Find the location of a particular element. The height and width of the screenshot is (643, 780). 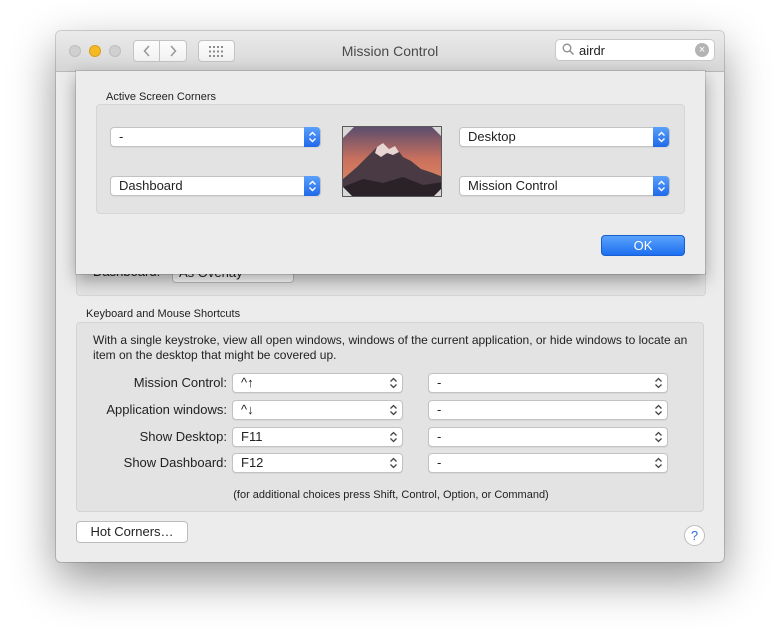

shortcut-row-show-desktop: Show Desktop: F11 - is located at coordinates (391, 437).